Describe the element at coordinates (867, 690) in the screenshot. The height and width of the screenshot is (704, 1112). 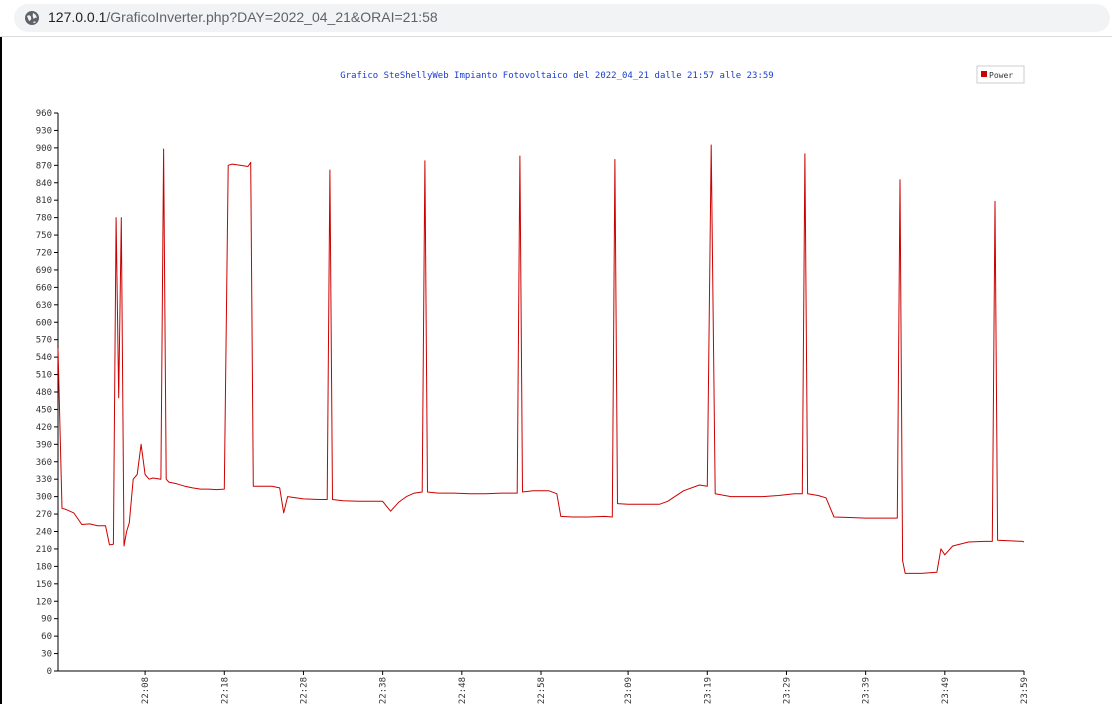
I see `x-tick-label: 23:39` at that location.